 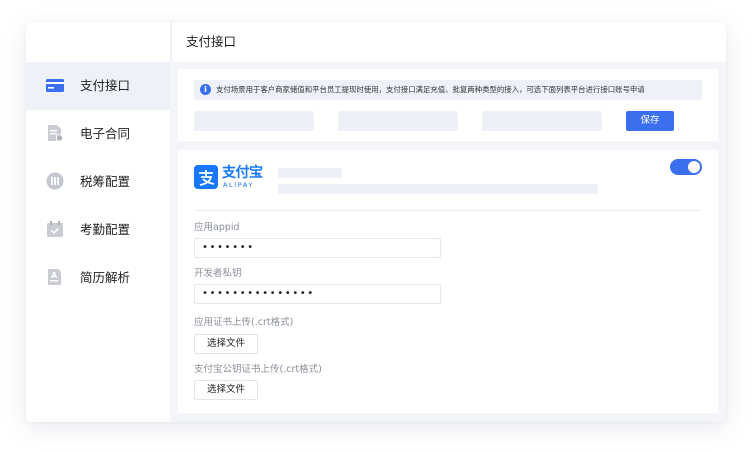 I want to click on alipay-logo-subtext: ALIPAY, so click(x=239, y=185).